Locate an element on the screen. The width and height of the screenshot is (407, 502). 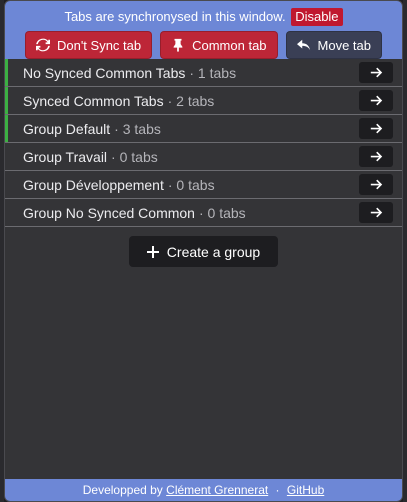
sync-icon is located at coordinates (42, 45).